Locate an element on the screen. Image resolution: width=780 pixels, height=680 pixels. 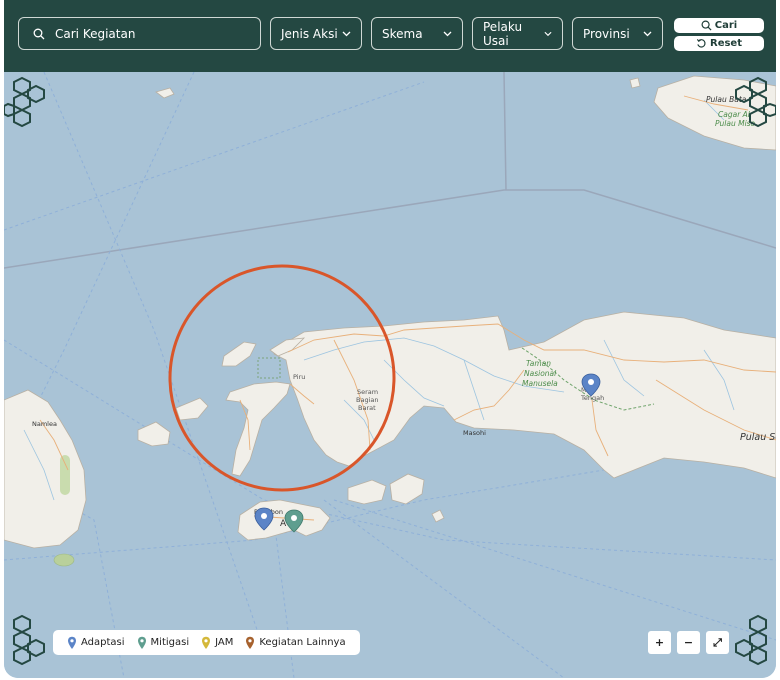
map-label-nasional: Nasional is located at coordinates (540, 373).